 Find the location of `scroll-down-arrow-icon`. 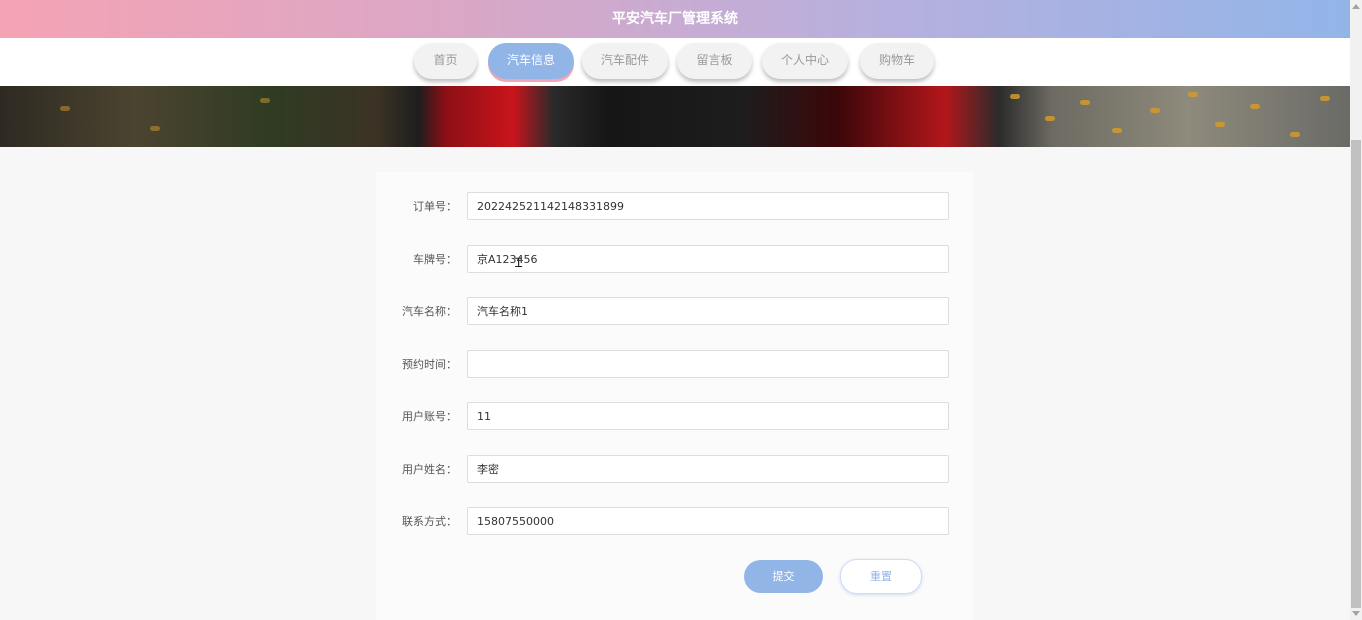

scroll-down-arrow-icon is located at coordinates (1356, 613).